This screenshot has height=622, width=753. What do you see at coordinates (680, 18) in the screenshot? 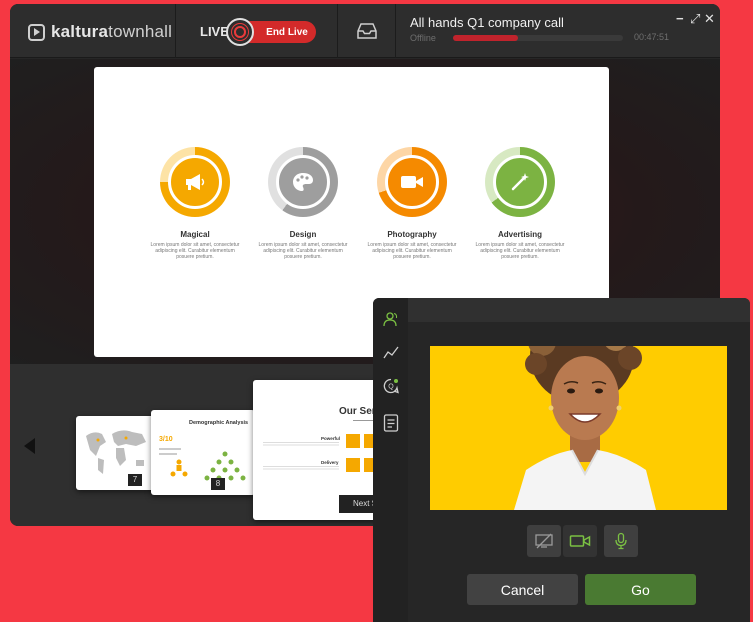
I see `minimize-icon: −` at bounding box center [680, 18].